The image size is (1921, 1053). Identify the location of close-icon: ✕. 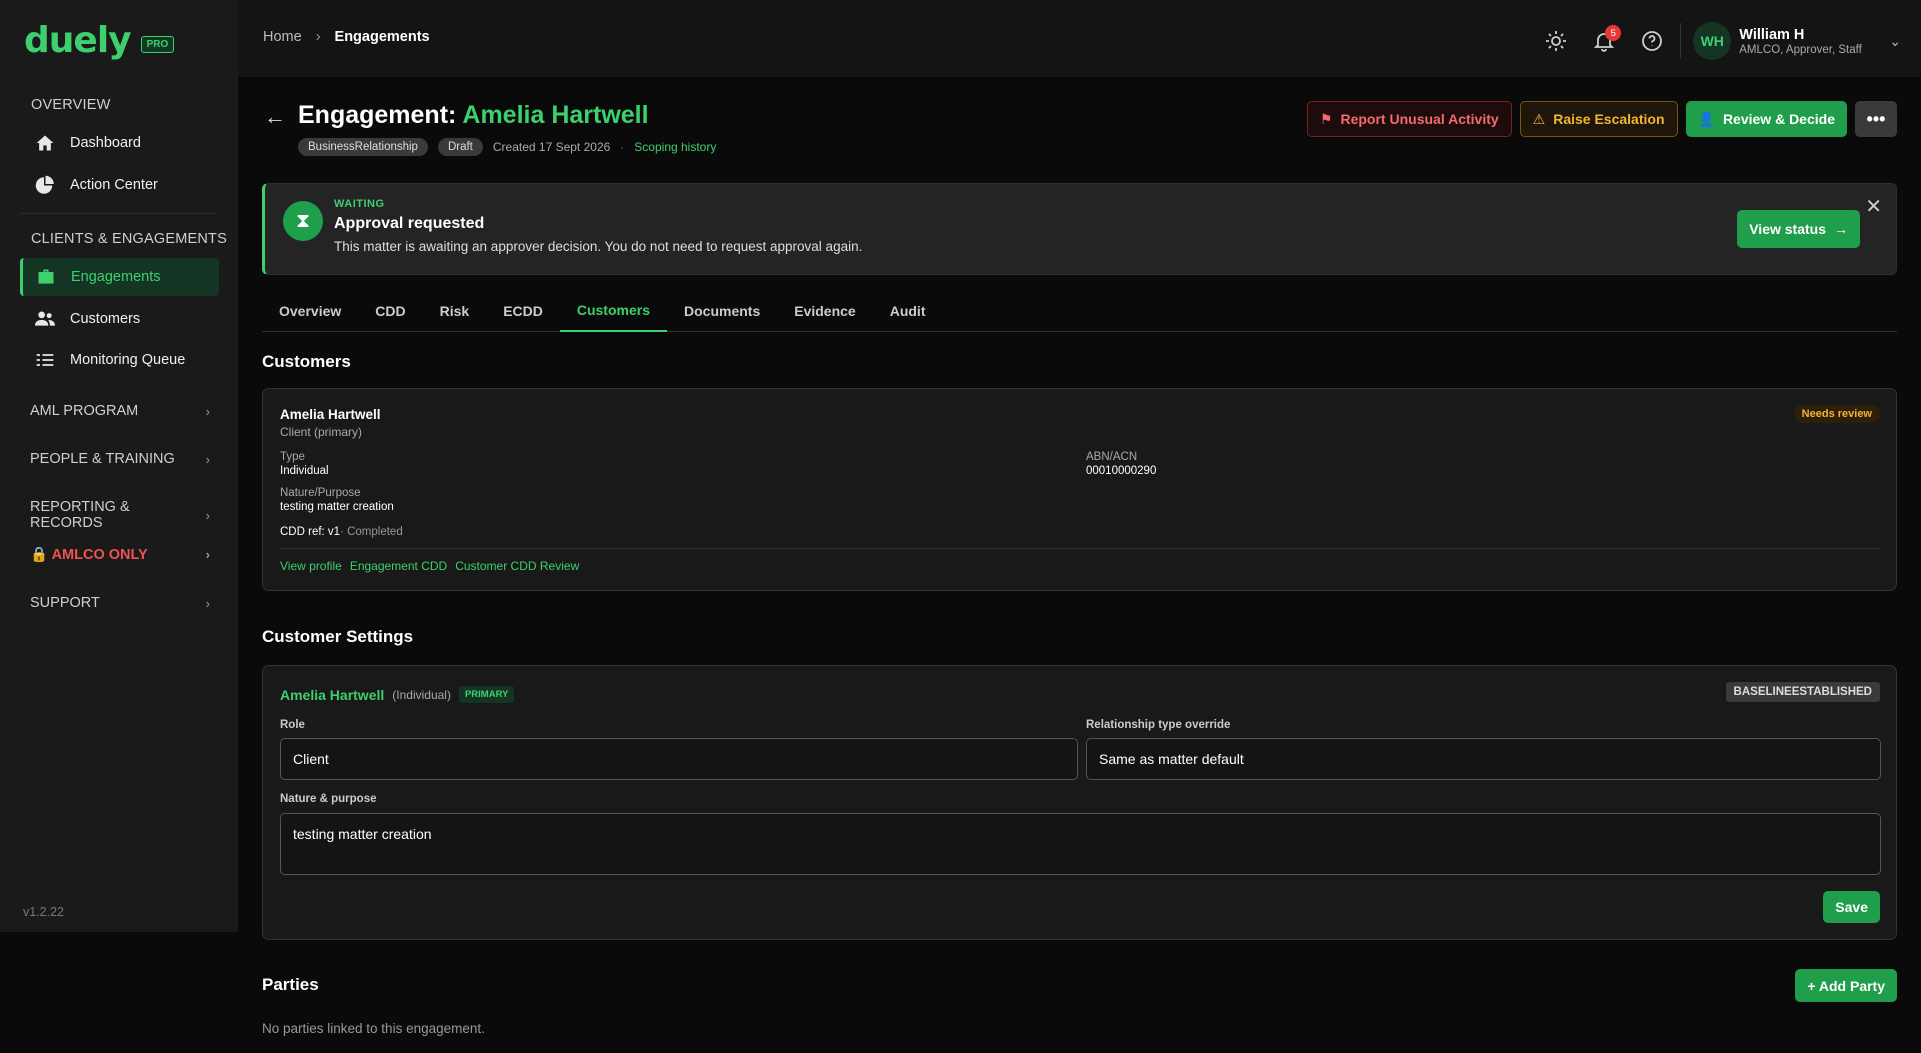
(1873, 206).